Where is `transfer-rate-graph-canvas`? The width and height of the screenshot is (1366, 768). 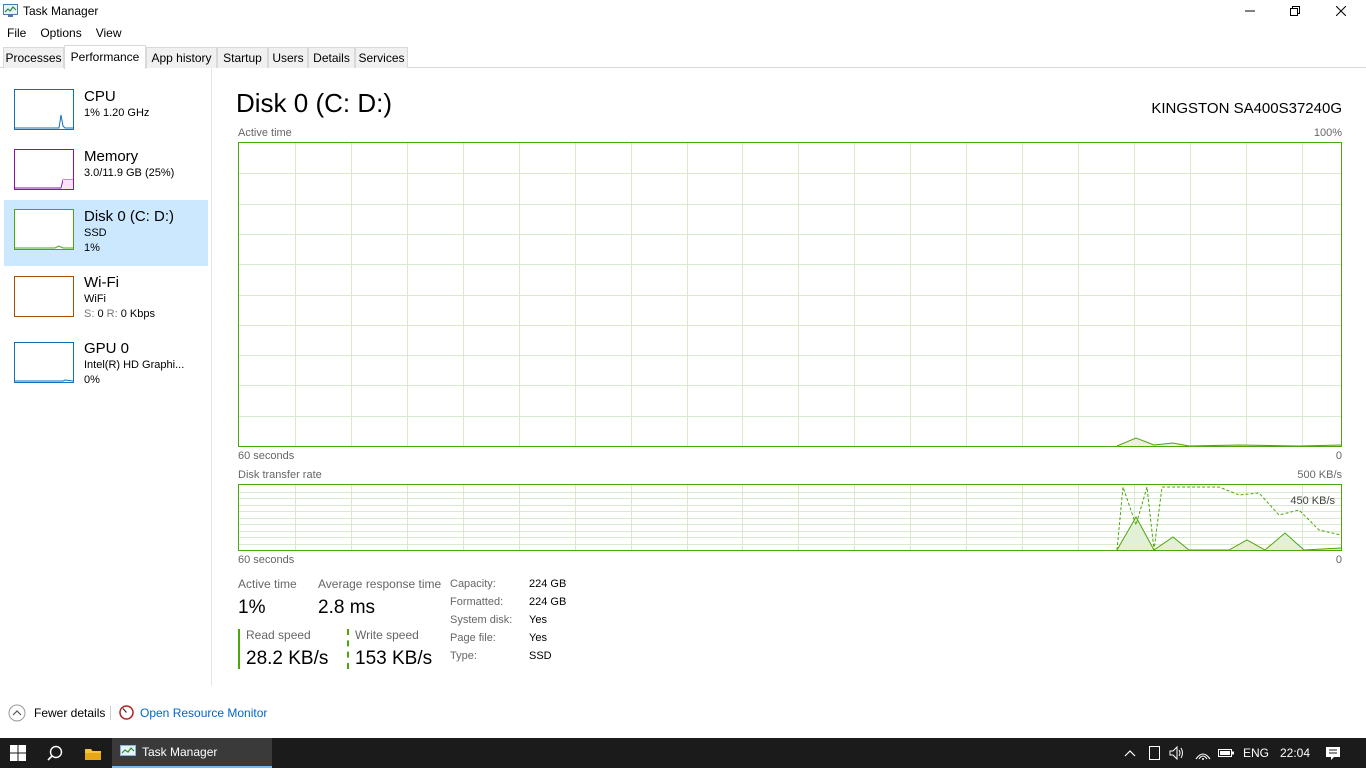
transfer-rate-graph-canvas is located at coordinates (790, 518).